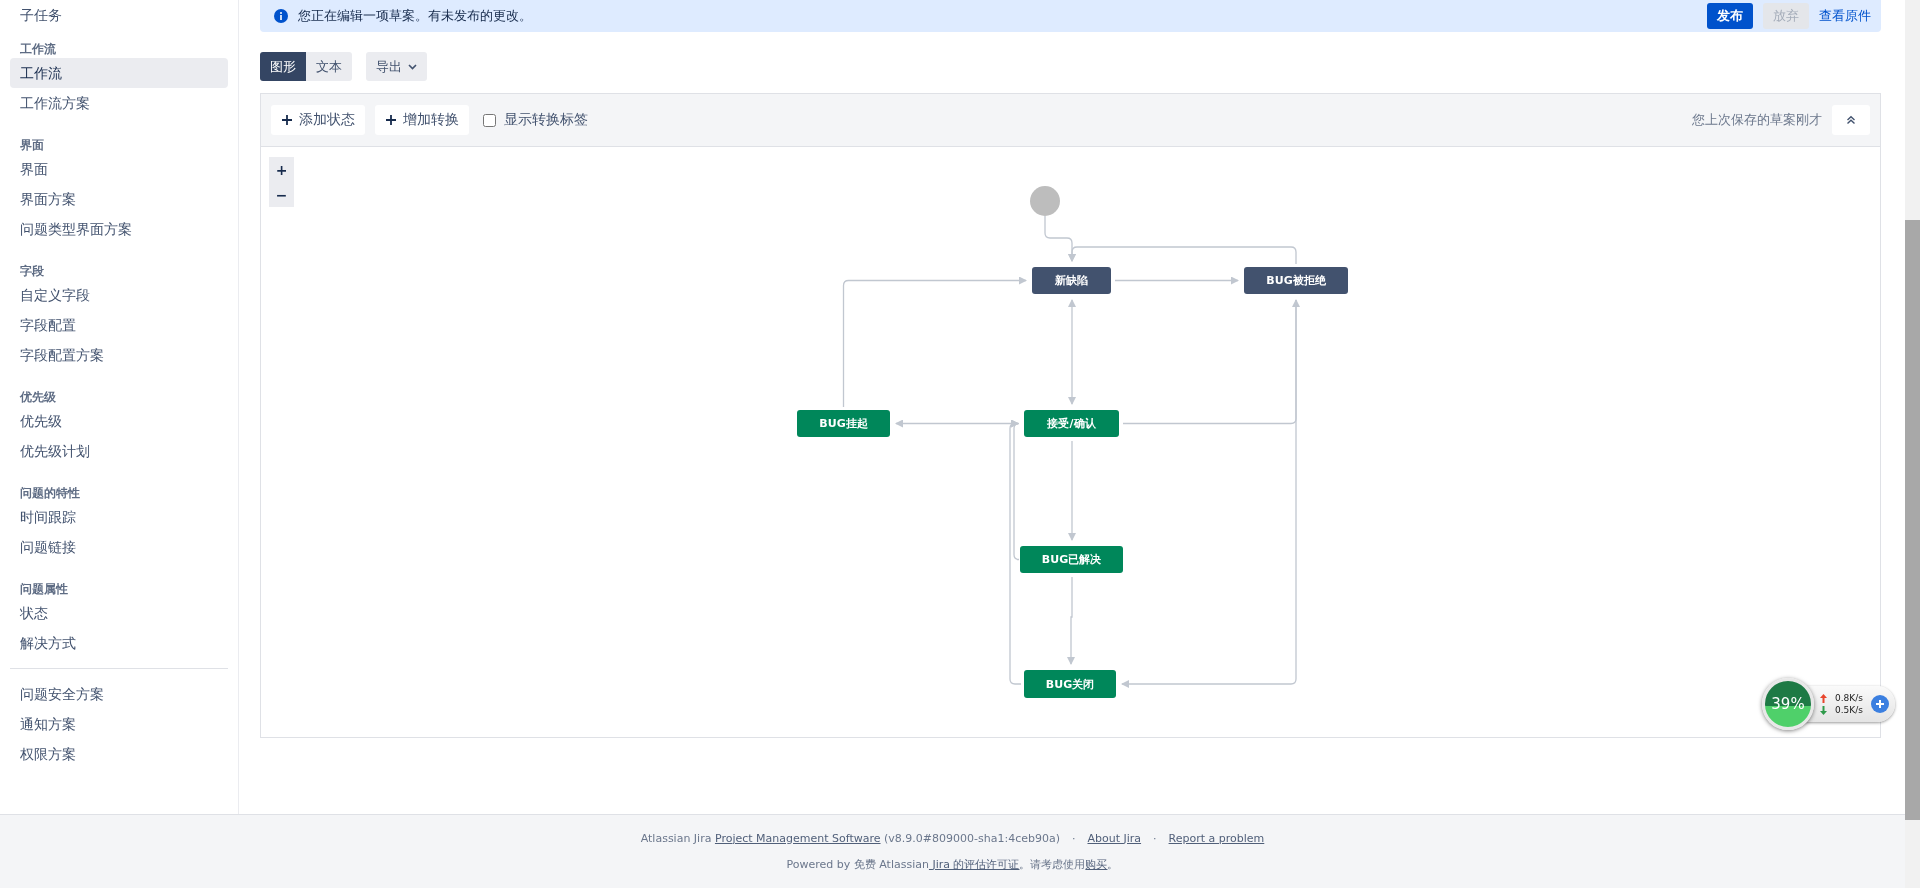  What do you see at coordinates (119, 754) in the screenshot?
I see `sidebar-item: 权限方案` at bounding box center [119, 754].